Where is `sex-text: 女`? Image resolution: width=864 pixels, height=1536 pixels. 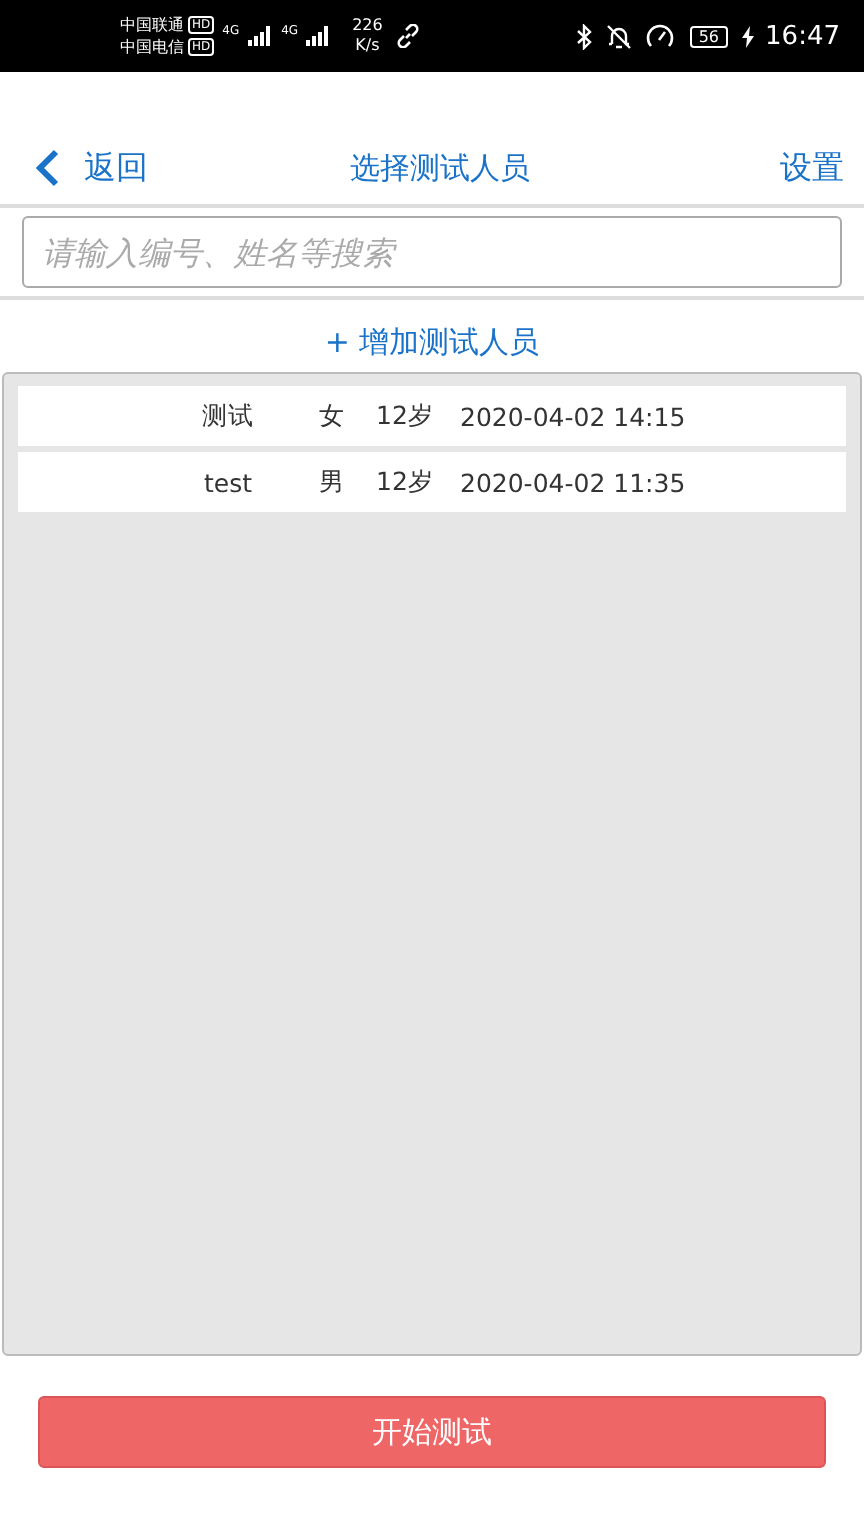
sex-text: 女 is located at coordinates (332, 416).